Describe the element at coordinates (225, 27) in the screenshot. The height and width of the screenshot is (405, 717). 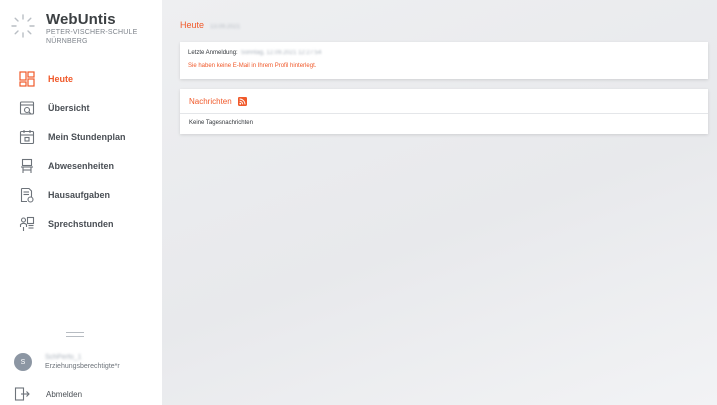
I see `page-date: 13.09.2021` at that location.